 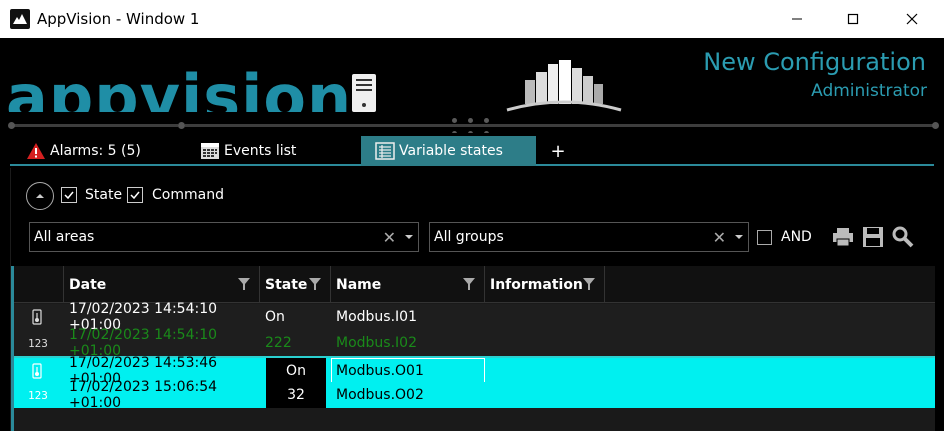 What do you see at coordinates (188, 195) in the screenshot?
I see `command-checkbox-label: Command` at bounding box center [188, 195].